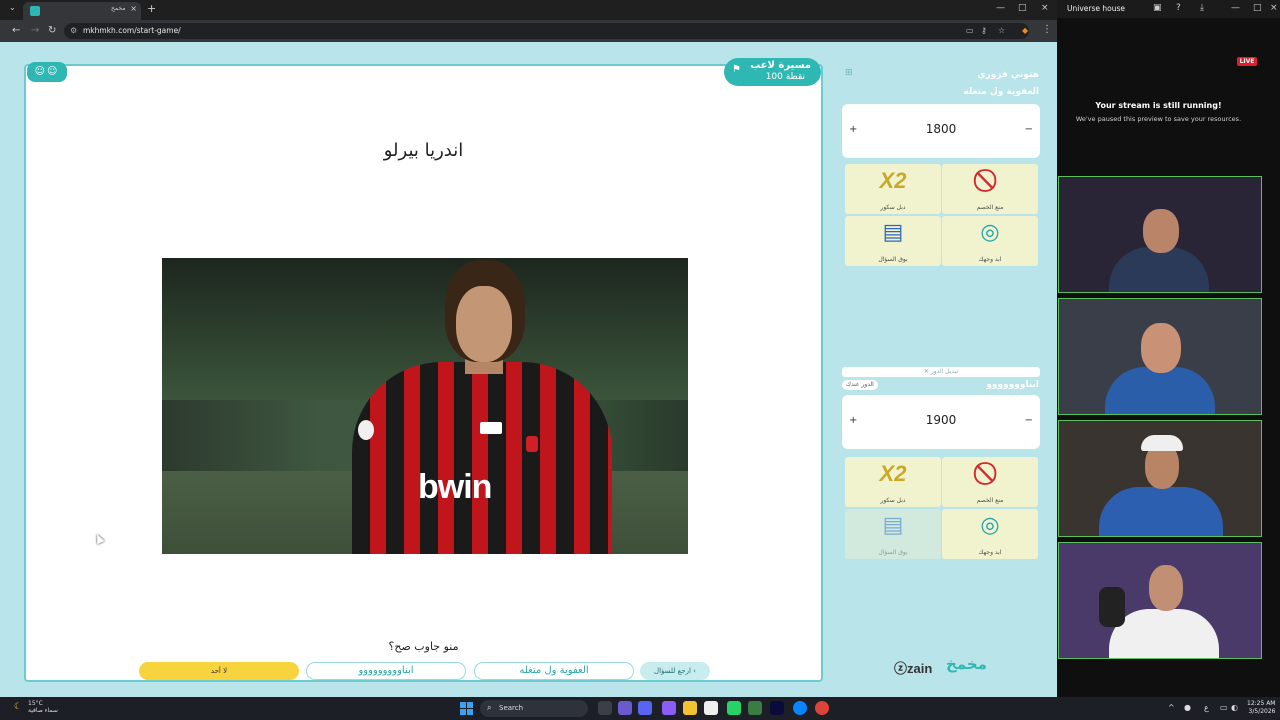  I want to click on cards-icon: ▤, so click(893, 525).